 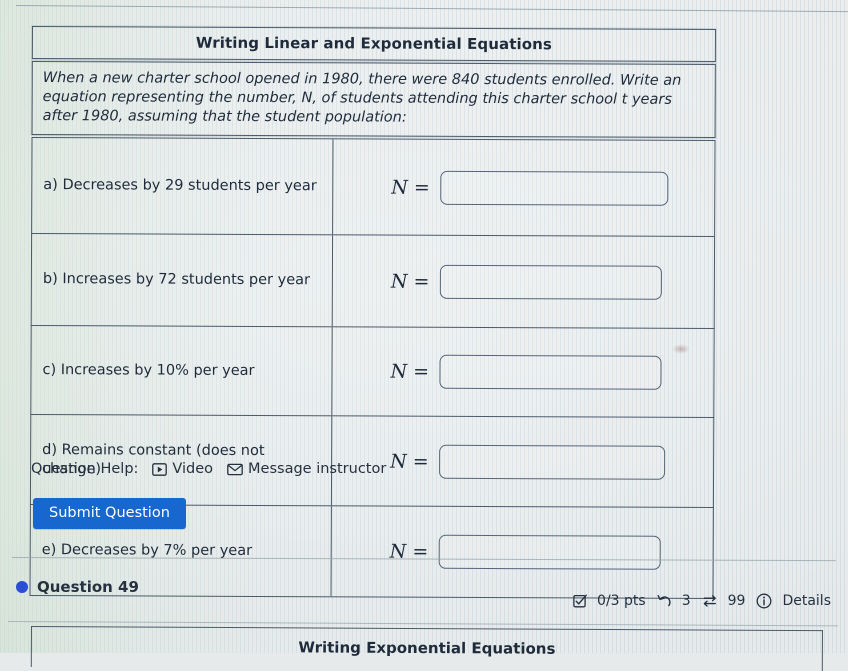 I want to click on answer-input-c, so click(x=550, y=373).